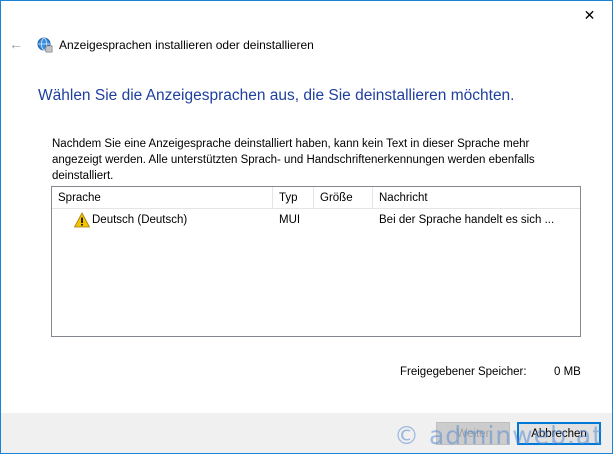  What do you see at coordinates (567, 372) in the screenshot?
I see `freed-space-value: 0 MB` at bounding box center [567, 372].